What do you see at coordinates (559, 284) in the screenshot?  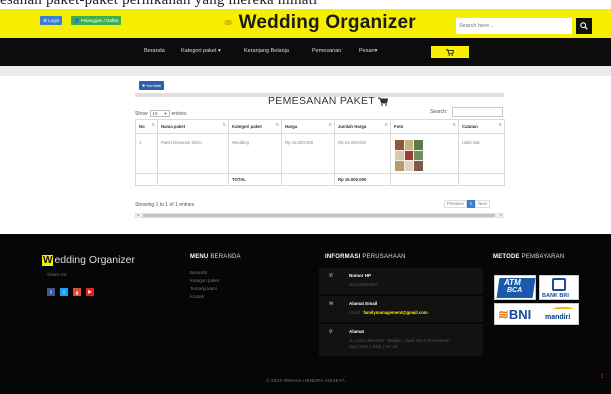 I see `bri-emblem` at bounding box center [559, 284].